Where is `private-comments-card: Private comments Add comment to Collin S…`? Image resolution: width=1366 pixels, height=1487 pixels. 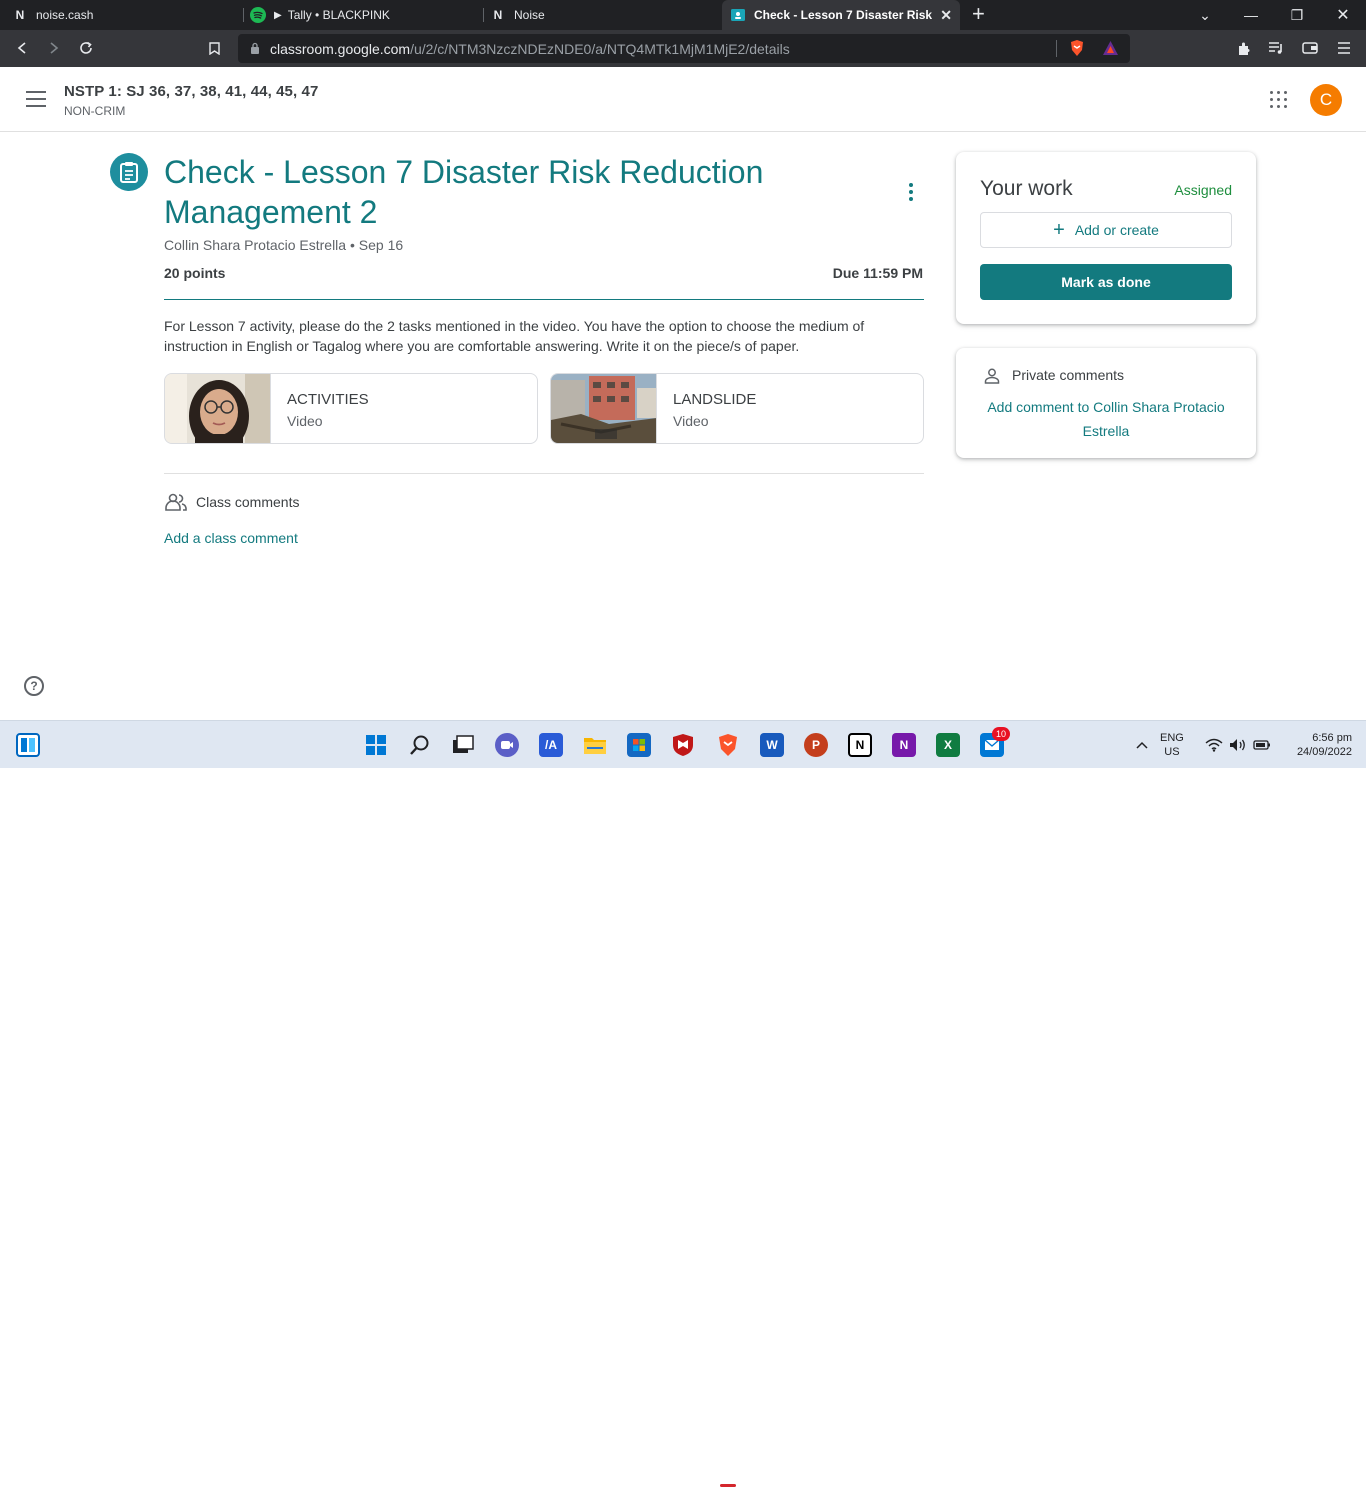 private-comments-card: Private comments Add comment to Collin S… is located at coordinates (1106, 403).